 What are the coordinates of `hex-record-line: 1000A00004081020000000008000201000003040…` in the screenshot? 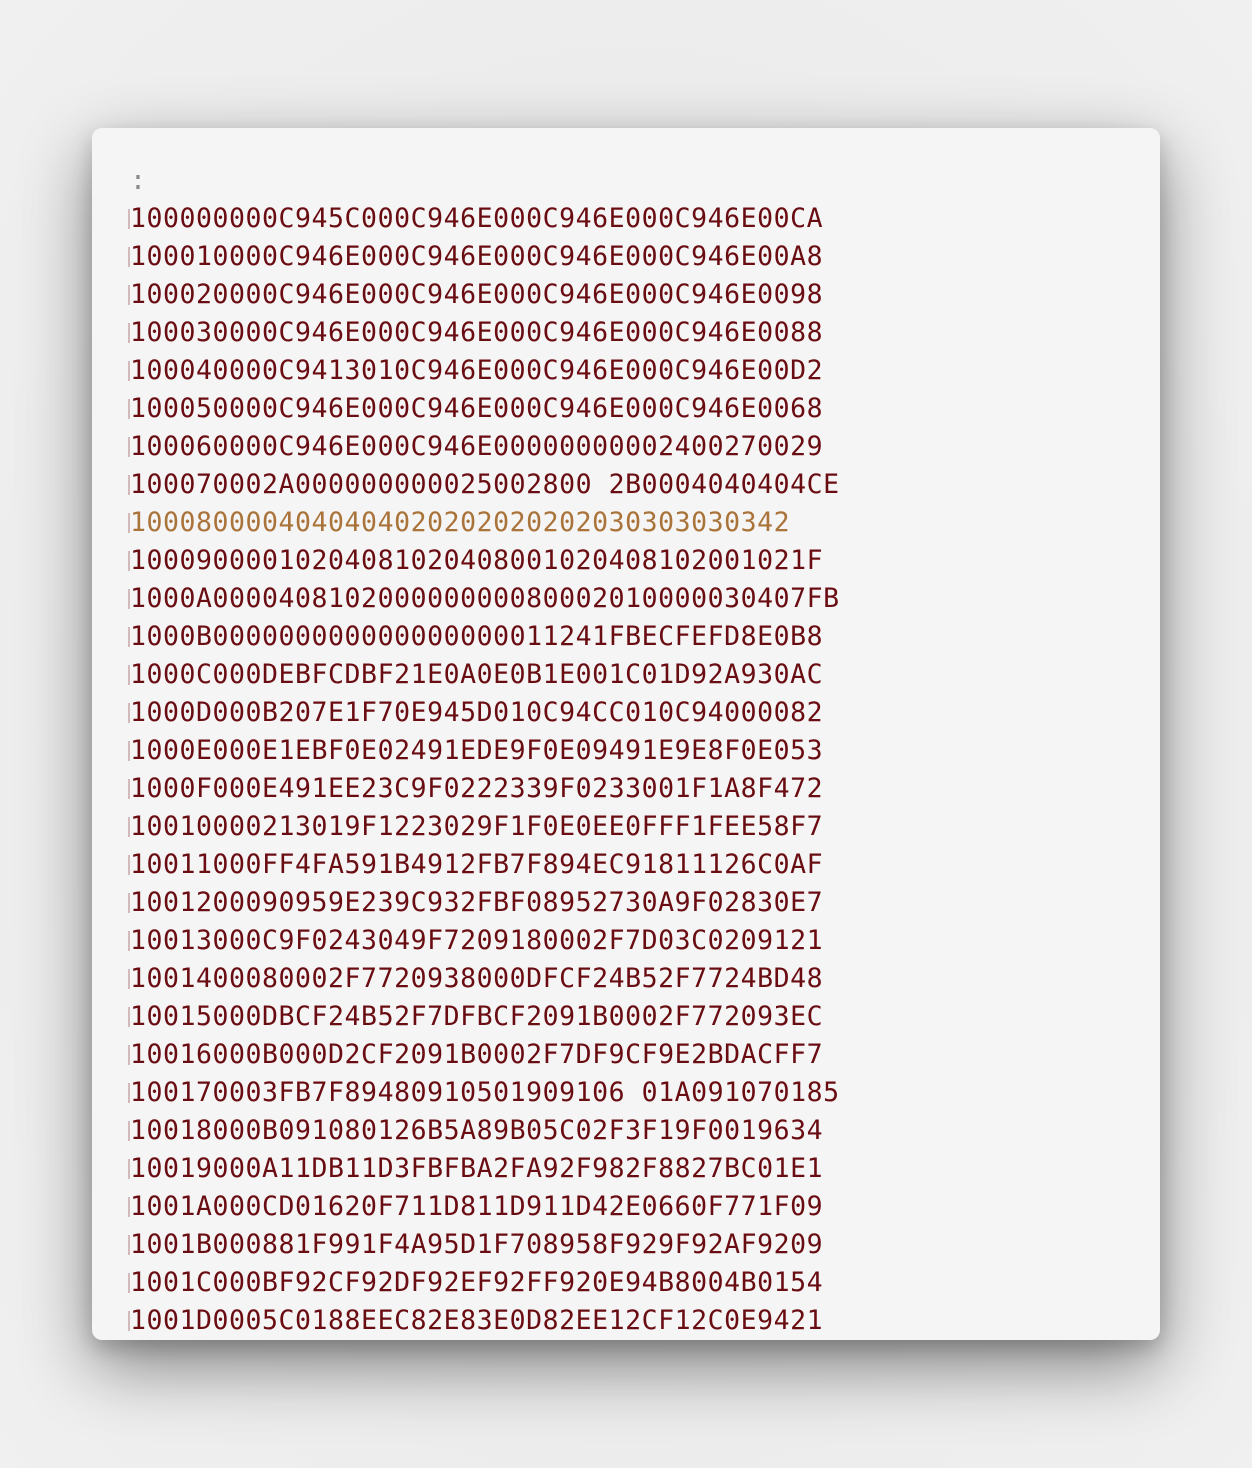 It's located at (484, 599).